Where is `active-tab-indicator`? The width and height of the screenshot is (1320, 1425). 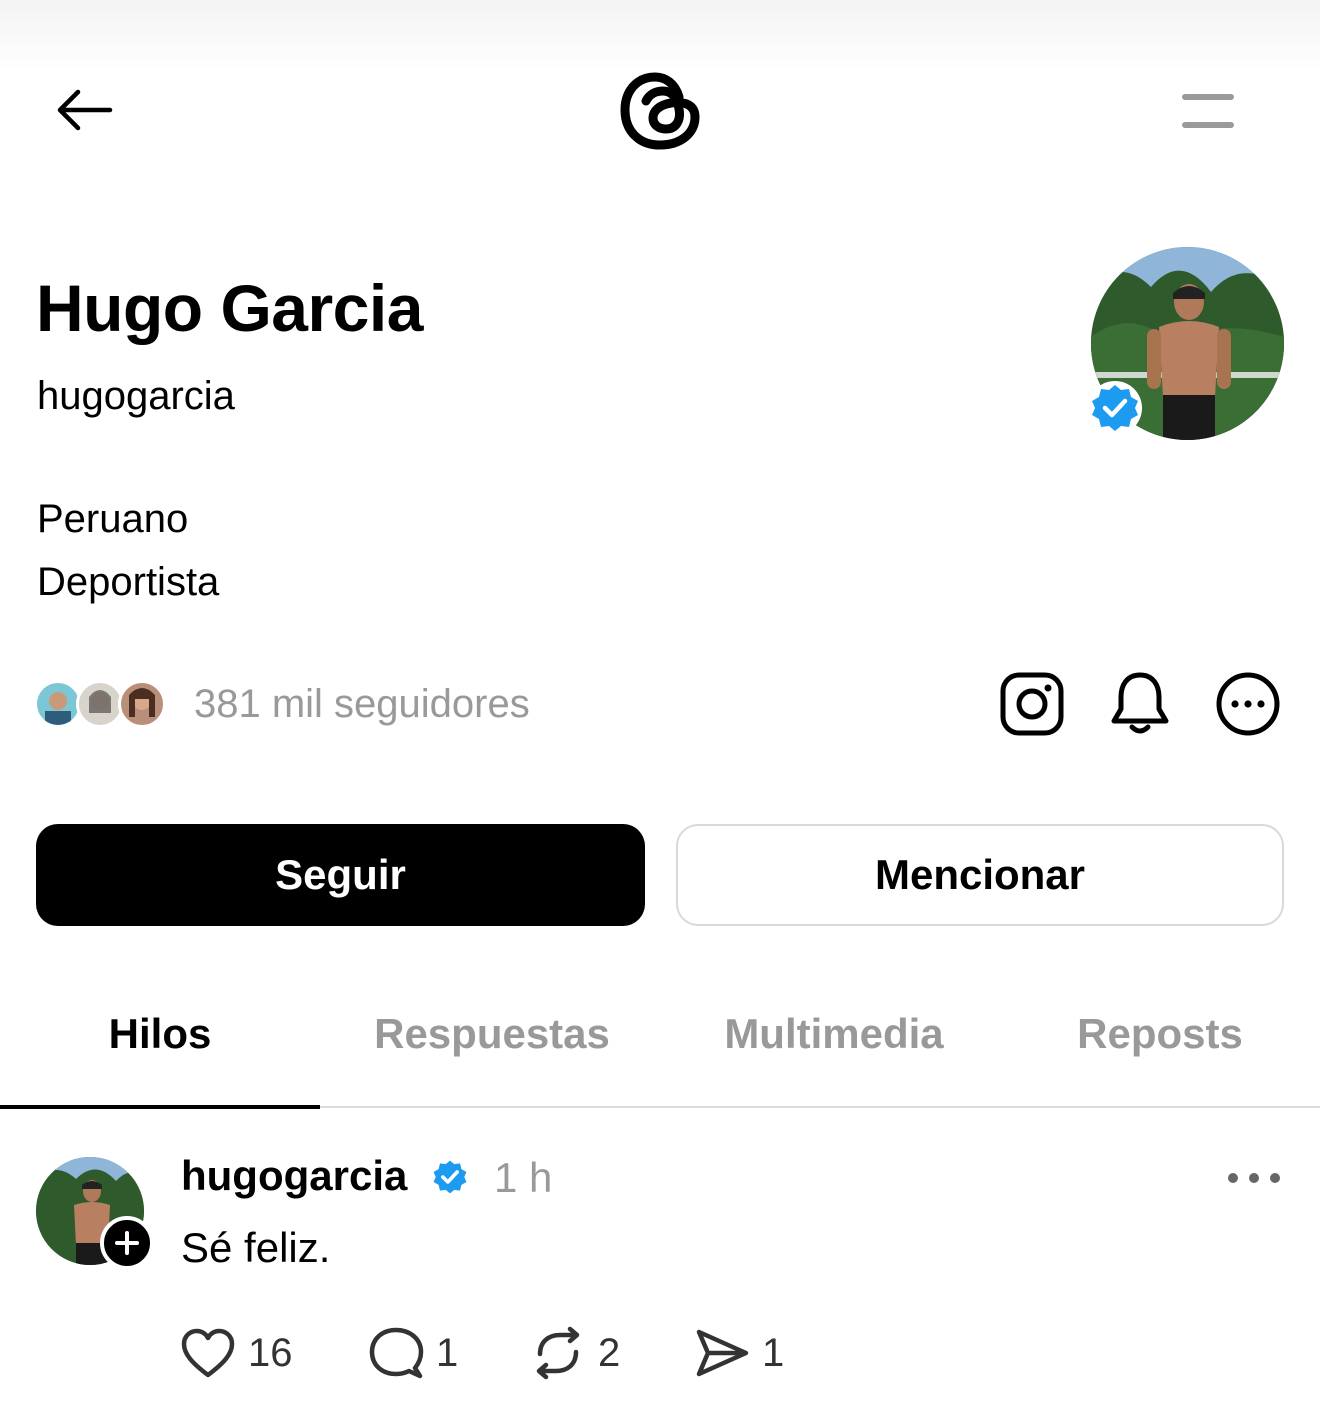 active-tab-indicator is located at coordinates (160, 1107).